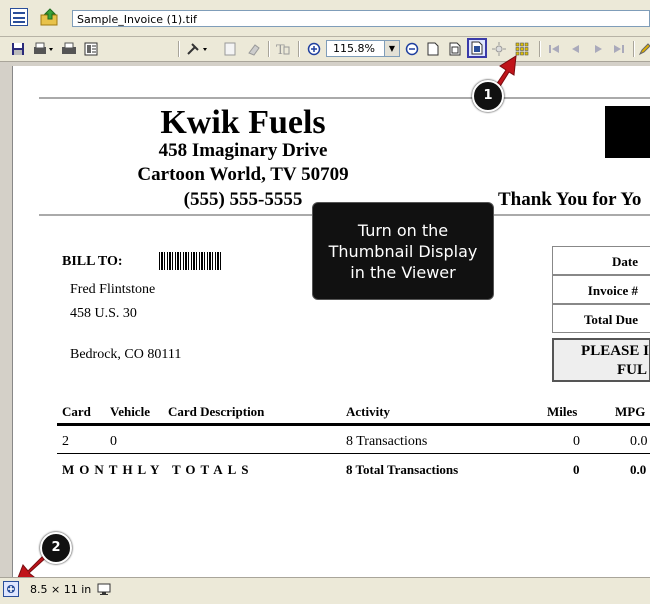  Describe the element at coordinates (361, 18) in the screenshot. I see `filename-field: Sample_Invoice (1).tif` at that location.